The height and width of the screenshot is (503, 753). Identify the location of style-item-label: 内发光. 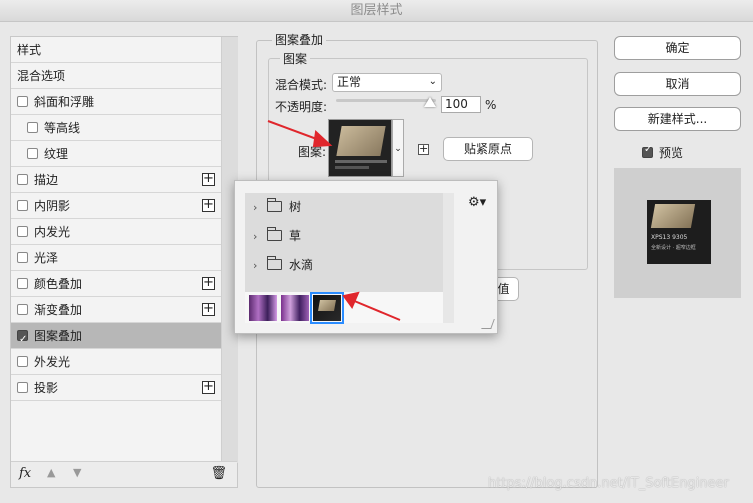
(52, 232).